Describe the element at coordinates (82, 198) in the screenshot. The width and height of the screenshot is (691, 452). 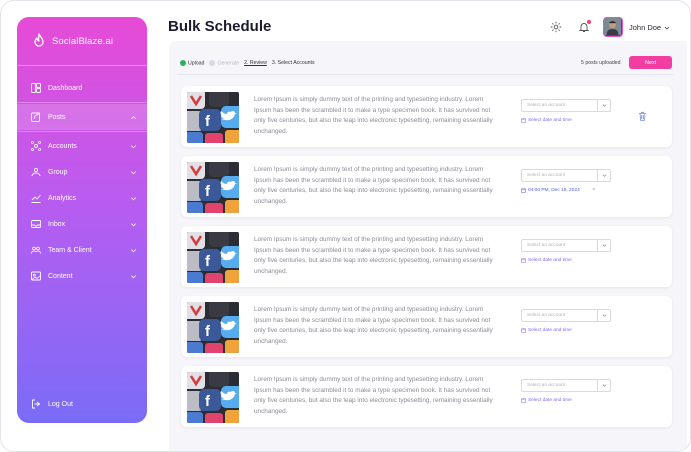
I see `sidebar-item-analytics: Analytics` at that location.